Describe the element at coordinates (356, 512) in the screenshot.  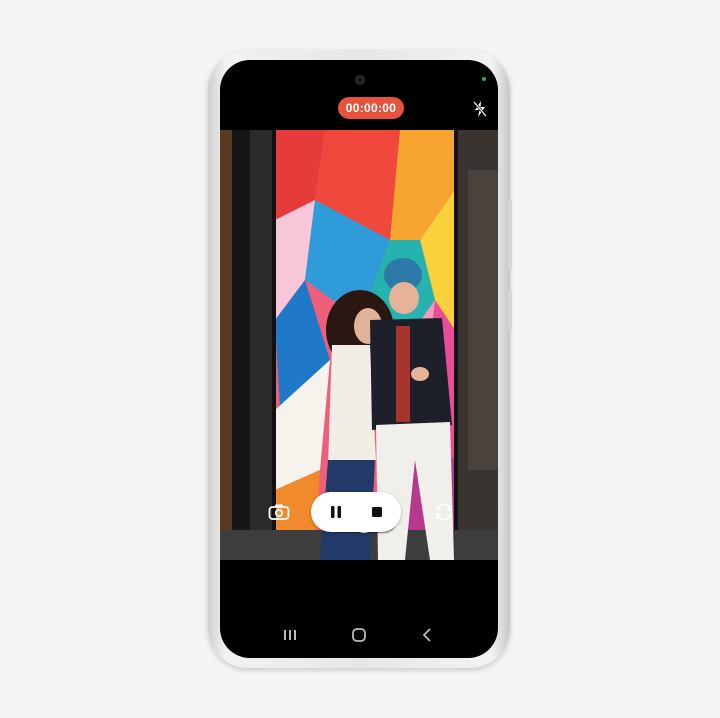
I see `recording-controls` at that location.